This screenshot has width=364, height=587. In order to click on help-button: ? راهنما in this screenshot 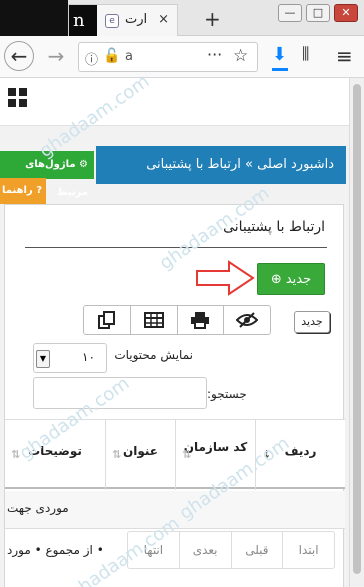, I will do `click(23, 191)`.